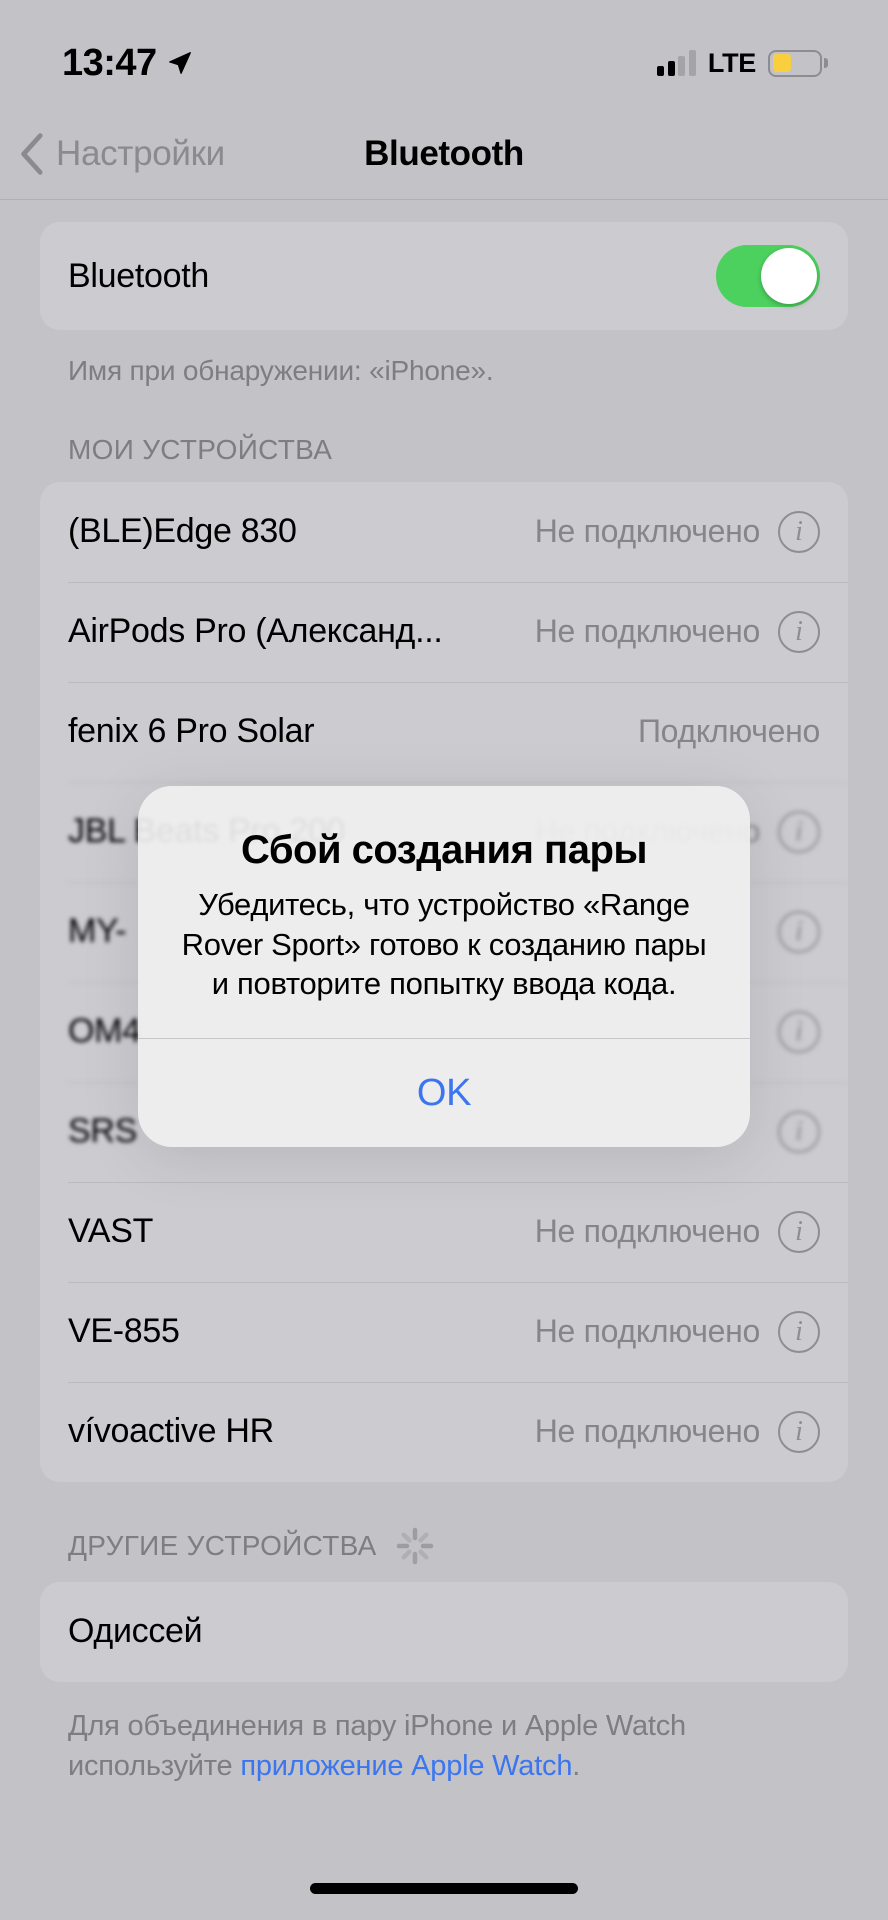  I want to click on bluetooth-toggle-row: Bluetooth, so click(444, 276).